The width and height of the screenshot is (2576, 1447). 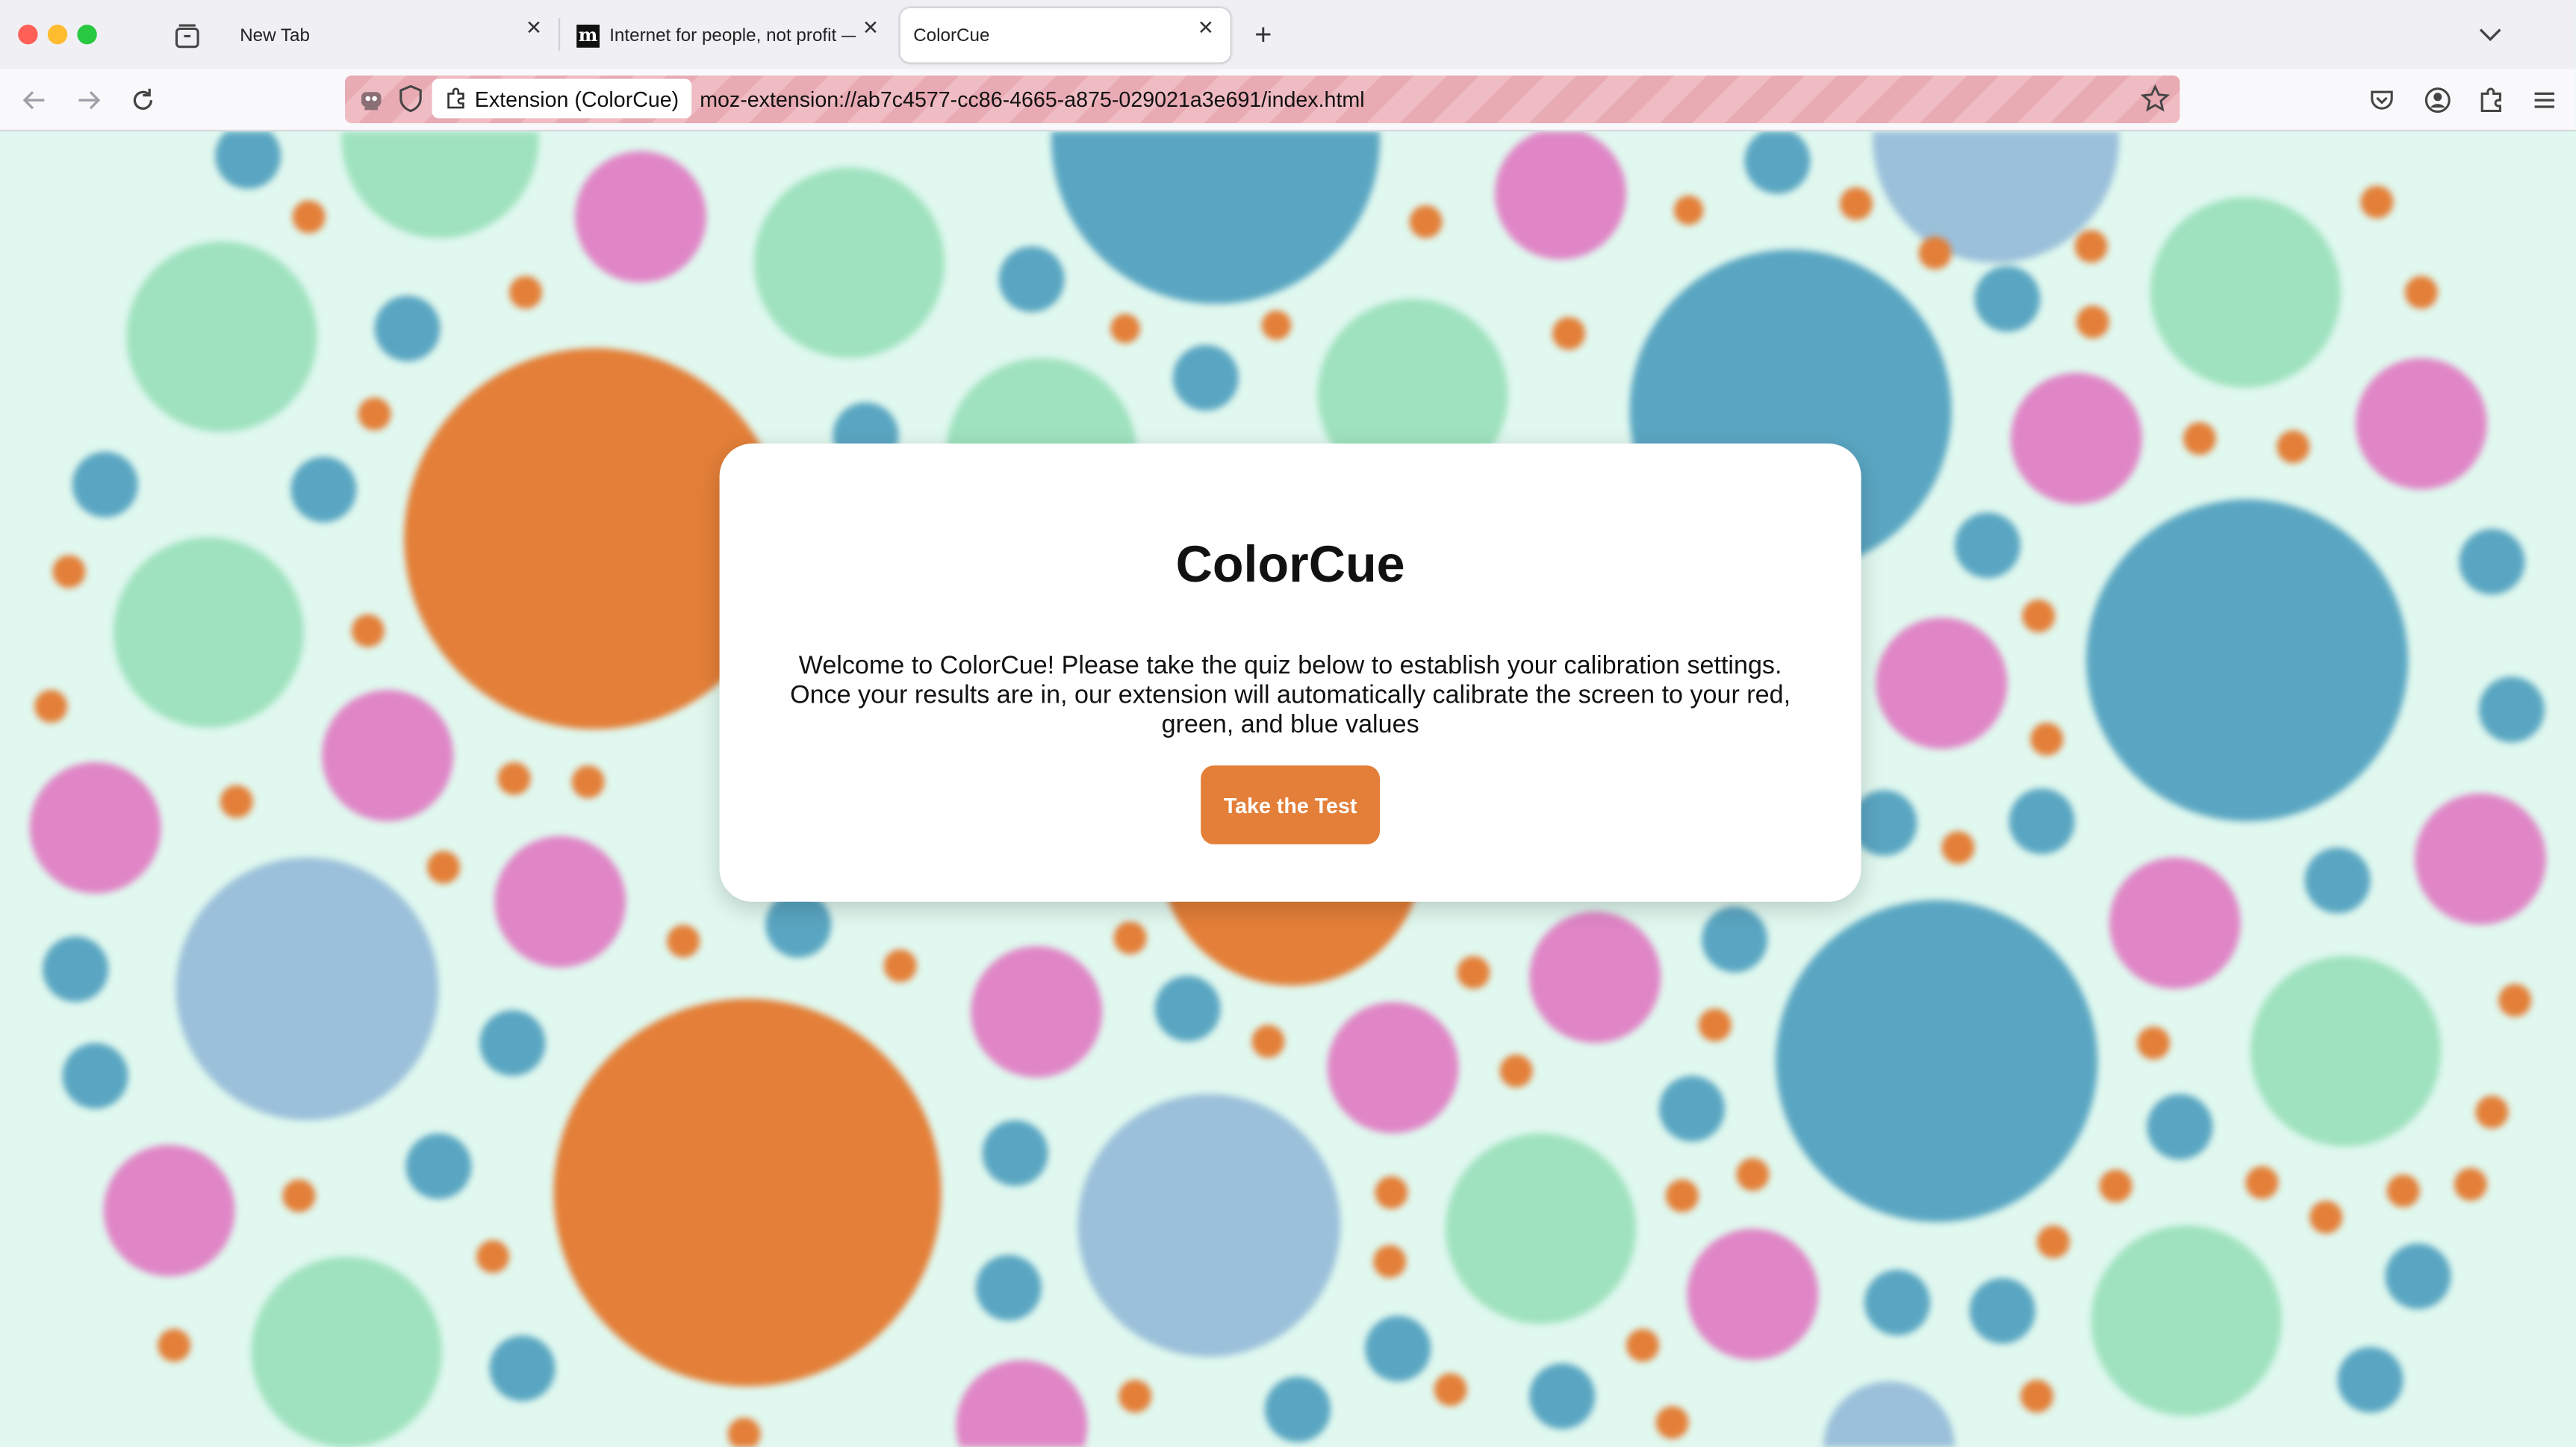 What do you see at coordinates (2545, 100) in the screenshot?
I see `hamburger-menu-icon` at bounding box center [2545, 100].